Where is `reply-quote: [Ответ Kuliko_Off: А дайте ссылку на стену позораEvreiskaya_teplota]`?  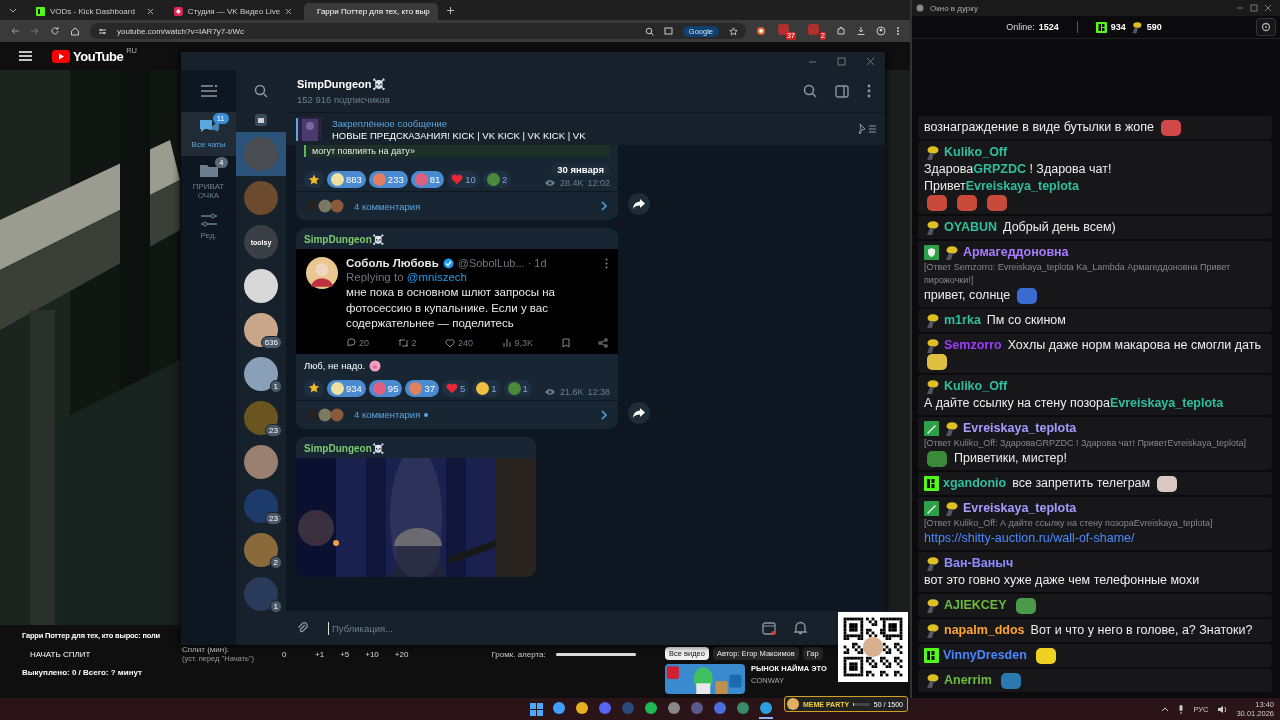
reply-quote: [Ответ Kuliko_Off: А дайте ссылку на стену позораEvreiskaya_teplota] is located at coordinates (1068, 523).